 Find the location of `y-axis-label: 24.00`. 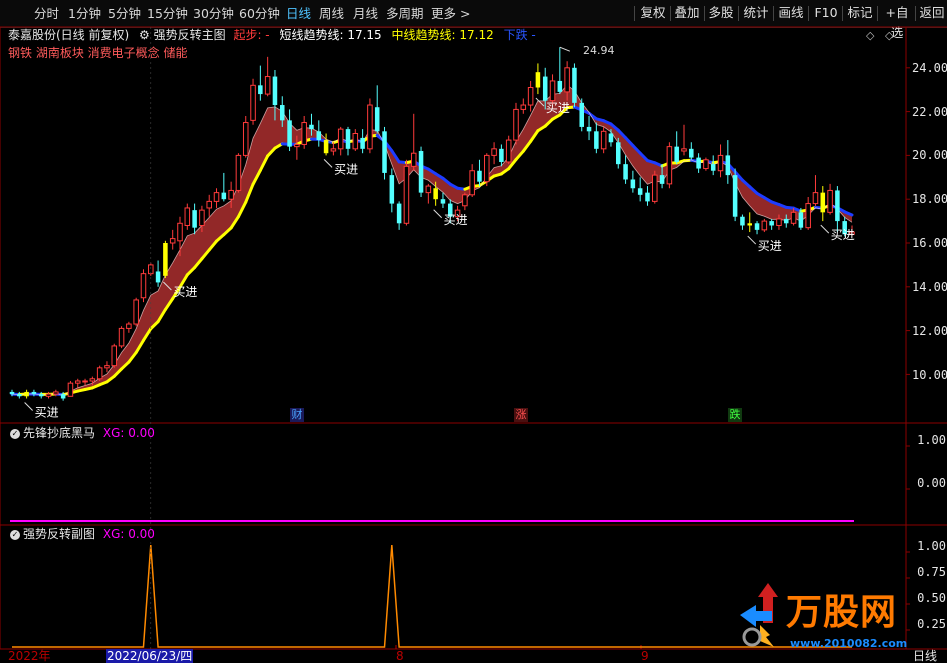

y-axis-label: 24.00 is located at coordinates (929, 68).